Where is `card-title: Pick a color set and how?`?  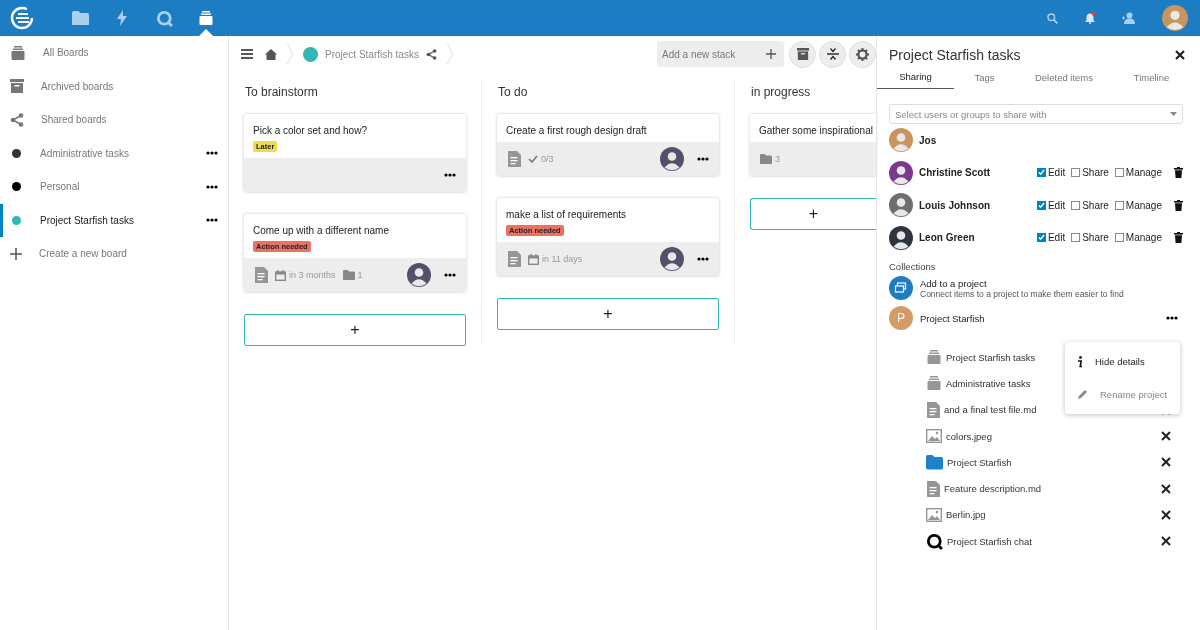 card-title: Pick a color set and how? is located at coordinates (310, 130).